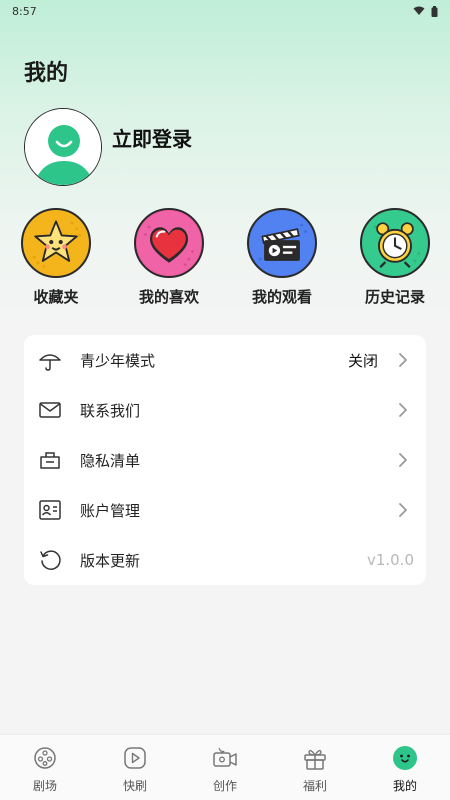  What do you see at coordinates (314, 786) in the screenshot?
I see `tab-label: 福利` at bounding box center [314, 786].